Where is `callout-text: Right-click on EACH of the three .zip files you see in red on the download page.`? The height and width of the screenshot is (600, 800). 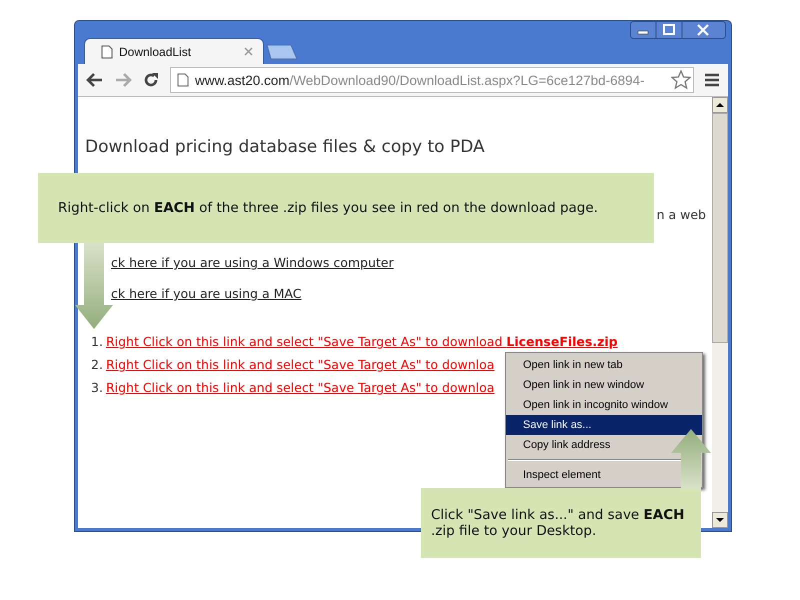 callout-text: Right-click on EACH of the three .zip files you see in red on the download page. is located at coordinates (328, 208).